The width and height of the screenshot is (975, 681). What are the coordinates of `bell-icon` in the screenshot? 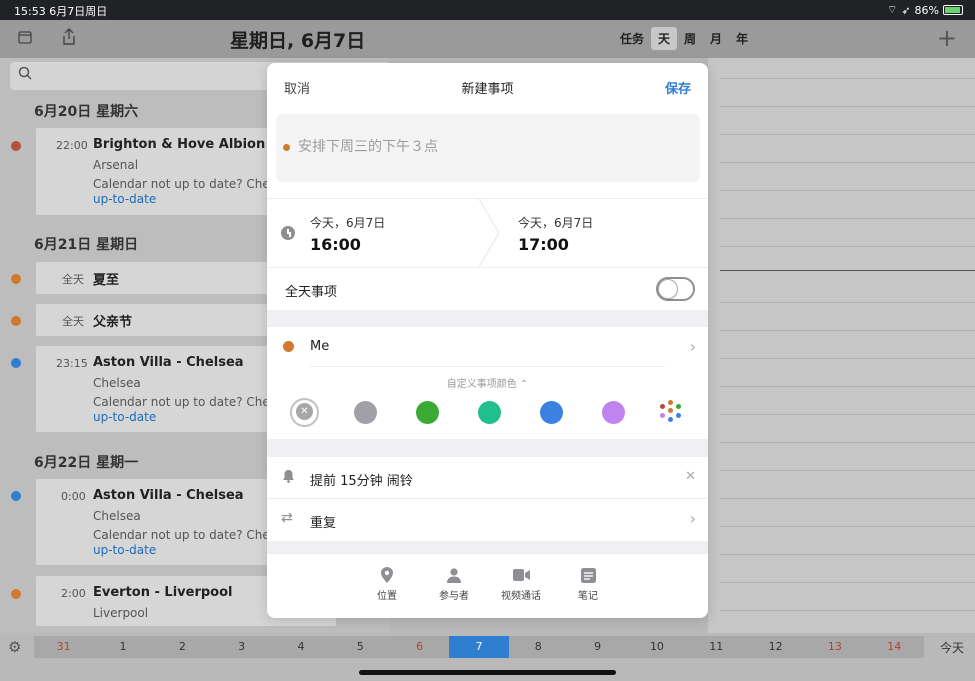 It's located at (288, 478).